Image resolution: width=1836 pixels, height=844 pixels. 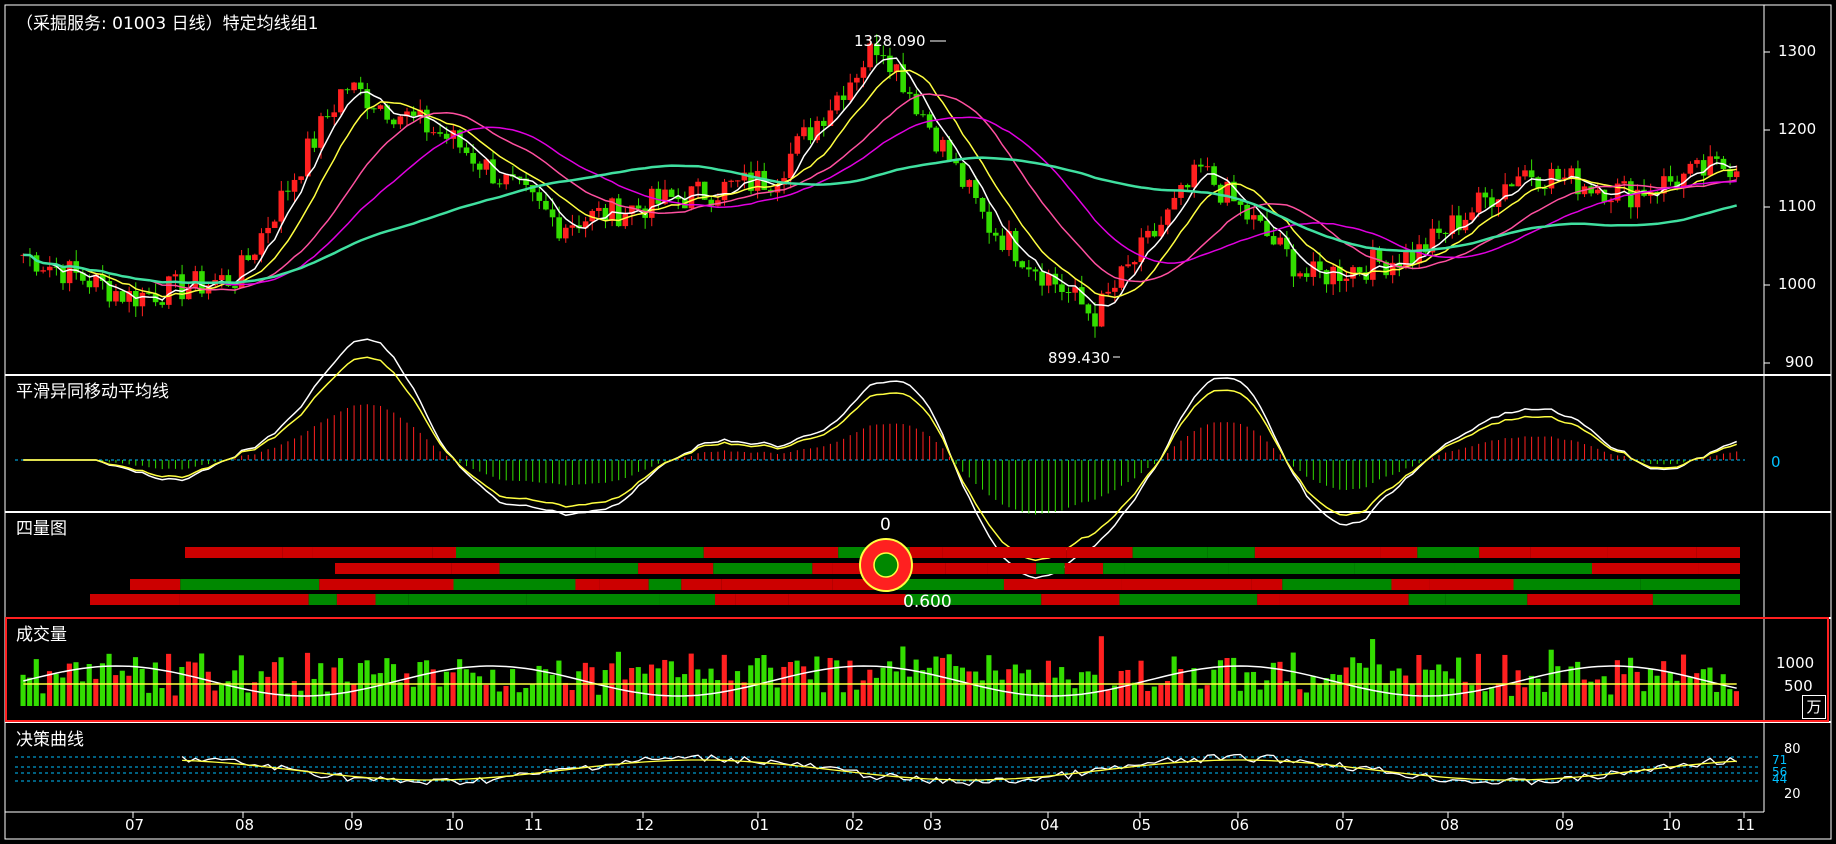 I want to click on volume-tick-1000: 1000, so click(x=1795, y=663).